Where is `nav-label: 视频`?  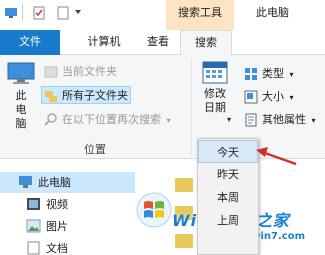 nav-label: 视频 is located at coordinates (57, 204).